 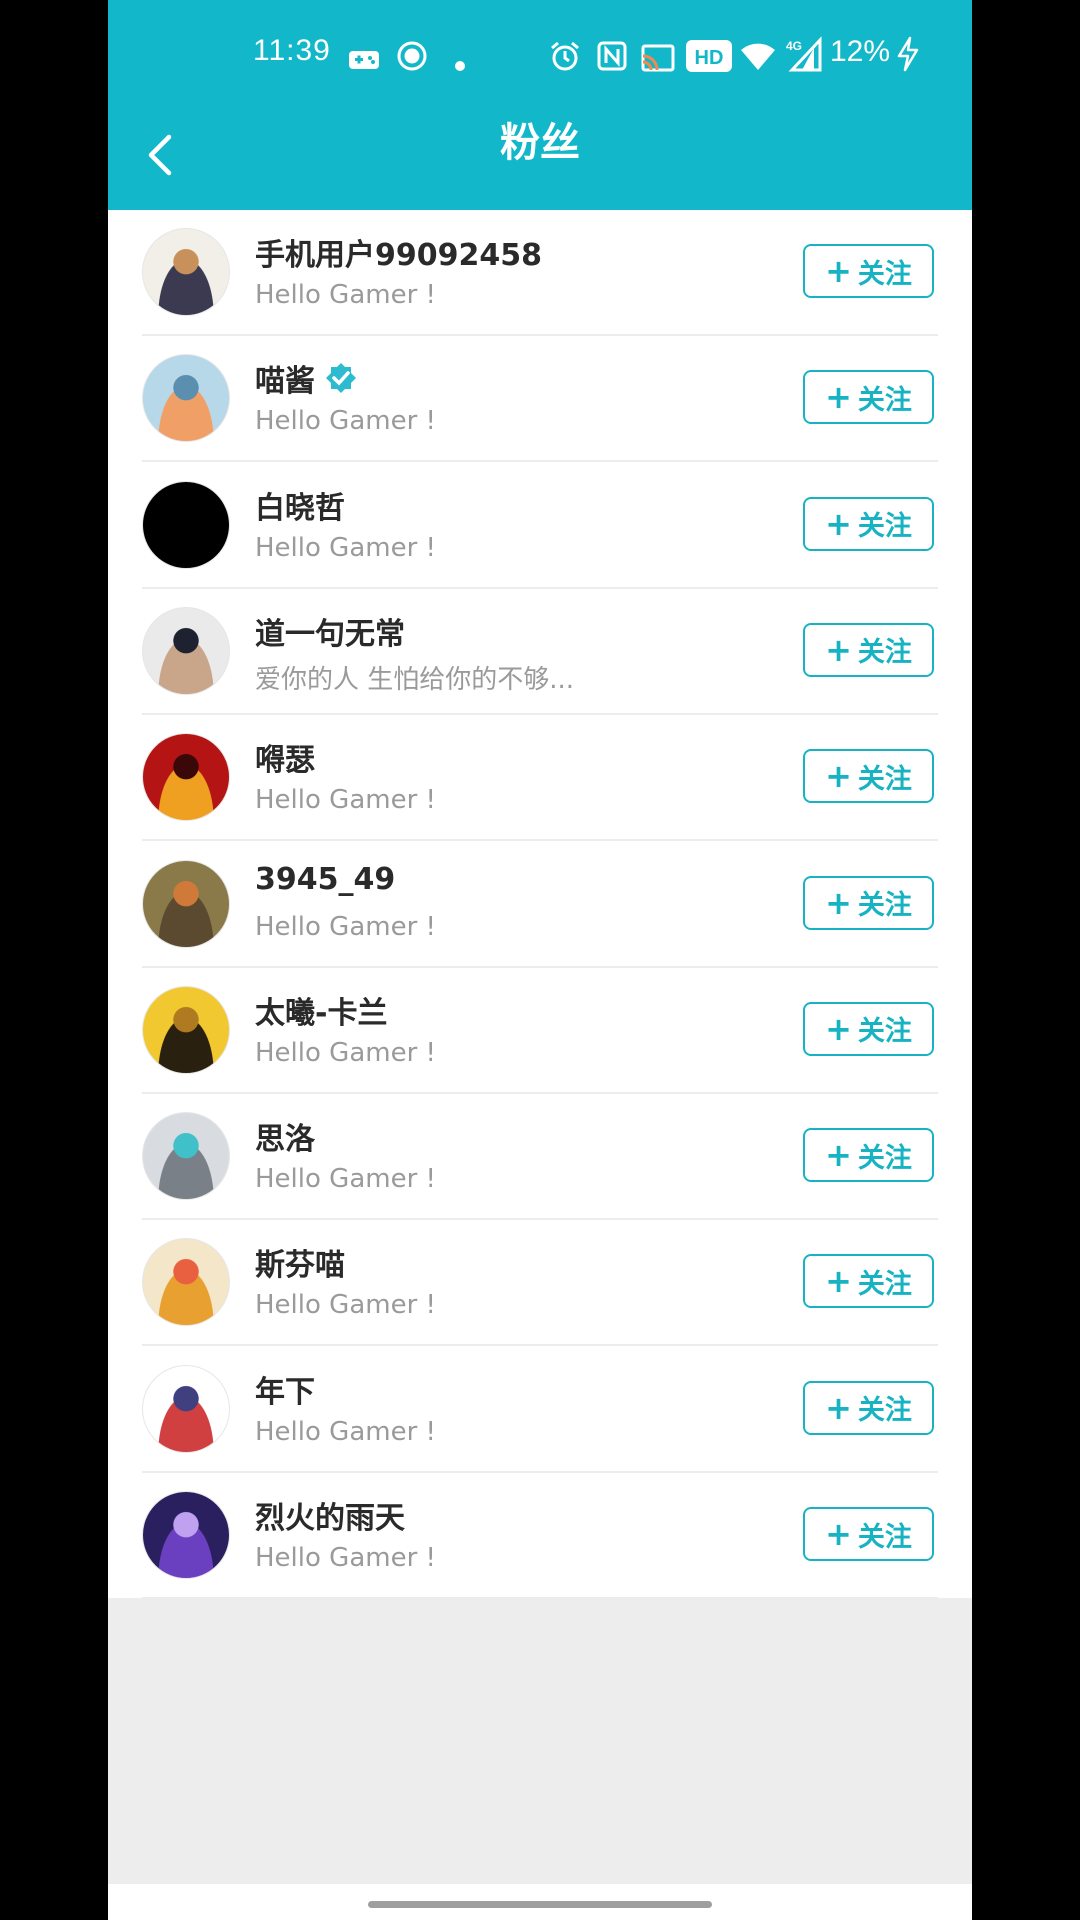 What do you see at coordinates (794, 46) in the screenshot?
I see `svg-text: 4G` at bounding box center [794, 46].